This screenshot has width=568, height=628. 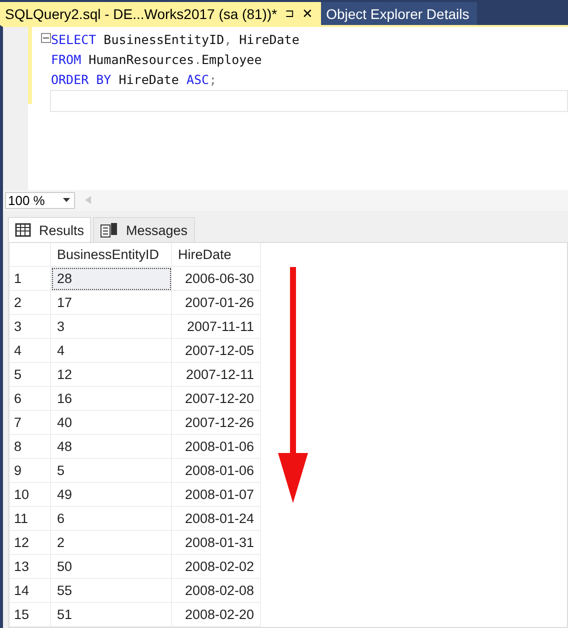 What do you see at coordinates (111, 350) in the screenshot?
I see `table-cell: 4` at bounding box center [111, 350].